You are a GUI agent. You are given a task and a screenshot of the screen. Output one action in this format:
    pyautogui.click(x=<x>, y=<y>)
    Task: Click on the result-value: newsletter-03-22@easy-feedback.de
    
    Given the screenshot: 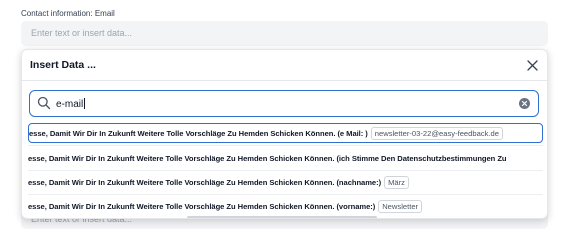 What is the action you would take?
    pyautogui.click(x=436, y=133)
    